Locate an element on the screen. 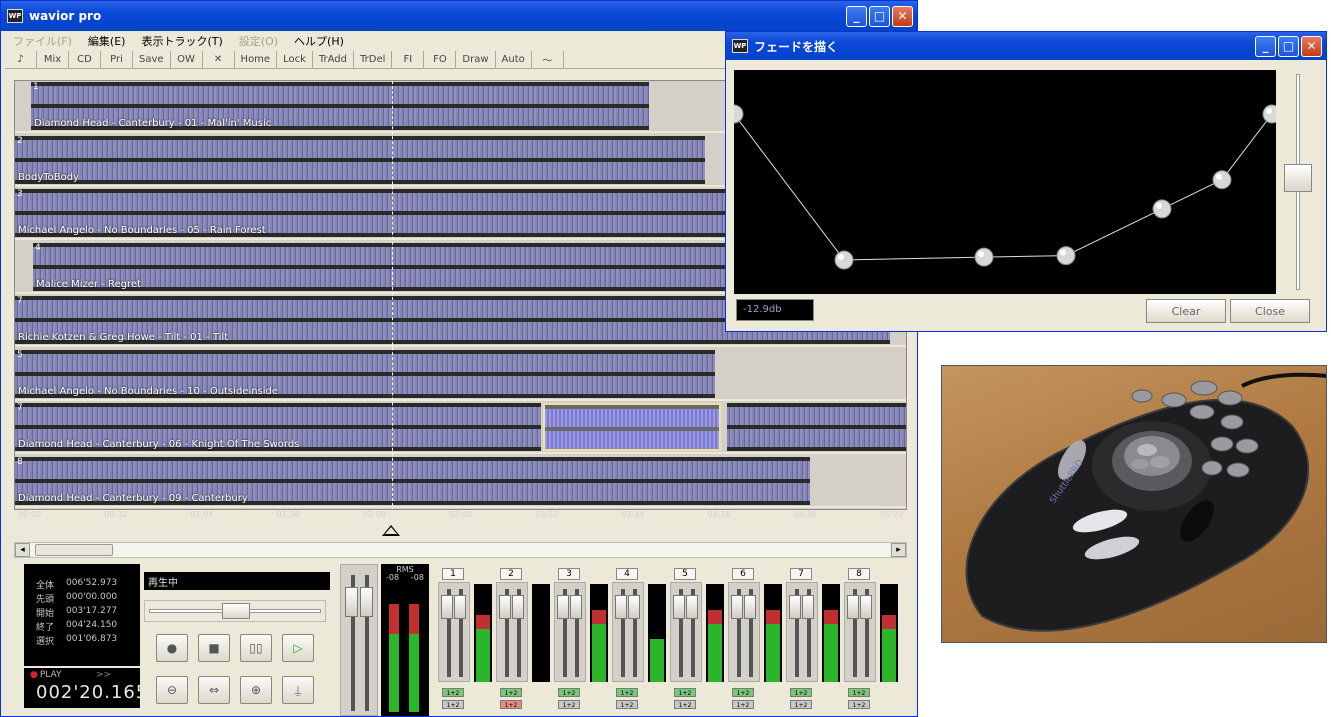 This screenshot has width=1331, height=717. main-titlebar: WP wavior pro _ □ ✕ is located at coordinates (459, 16).